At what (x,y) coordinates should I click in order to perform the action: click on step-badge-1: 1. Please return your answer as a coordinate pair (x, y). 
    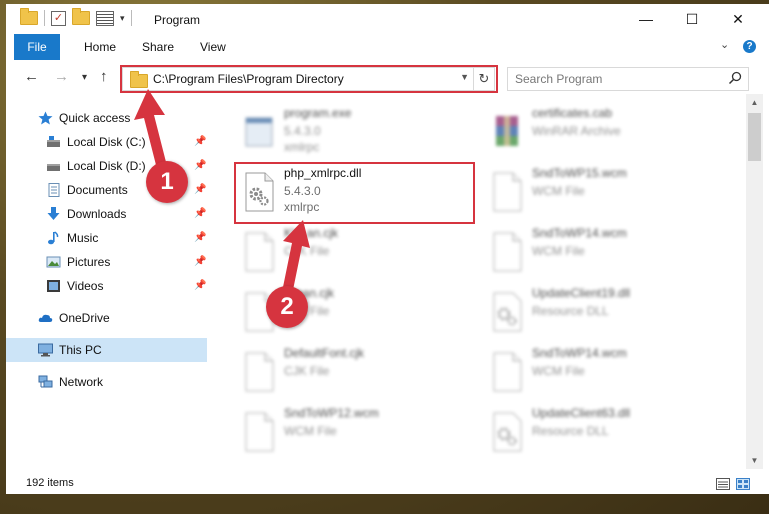
    Looking at the image, I should click on (167, 182).